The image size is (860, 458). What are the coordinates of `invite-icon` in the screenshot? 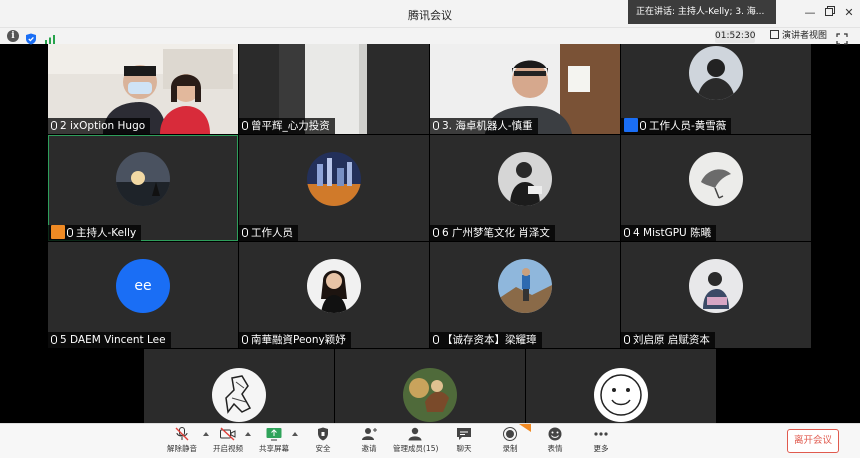 It's located at (369, 434).